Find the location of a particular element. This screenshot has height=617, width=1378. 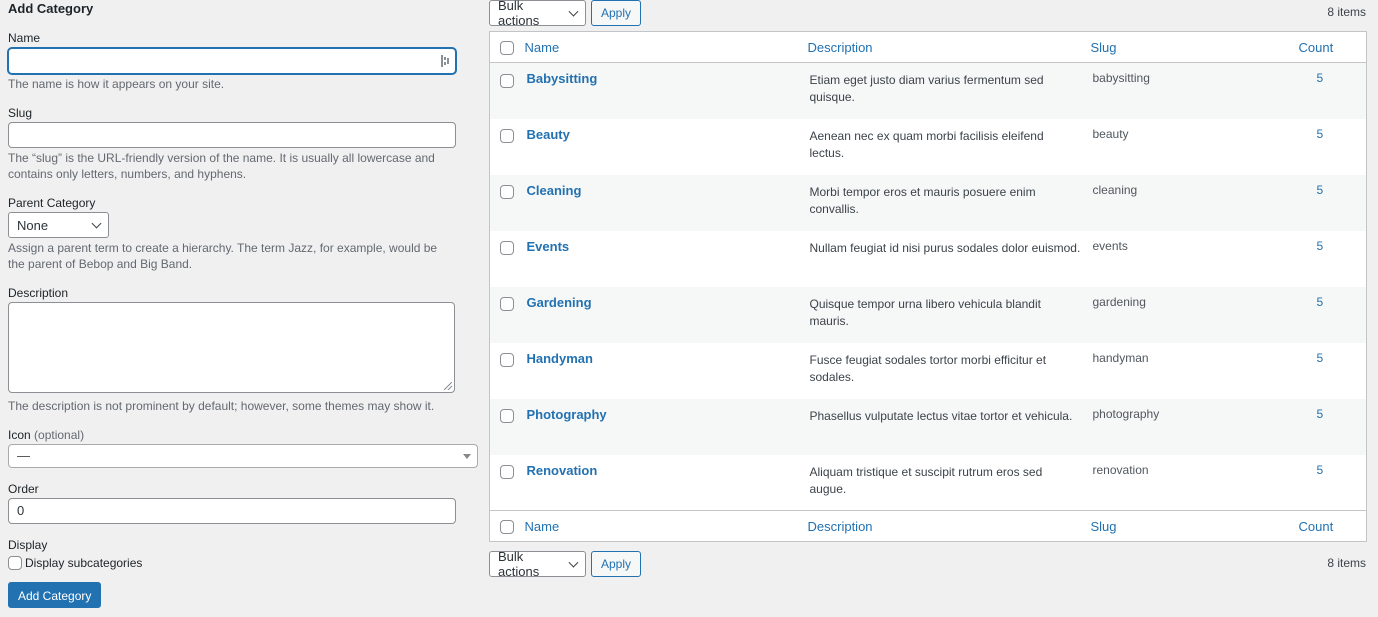

category-name-link: Gardening is located at coordinates (559, 302).